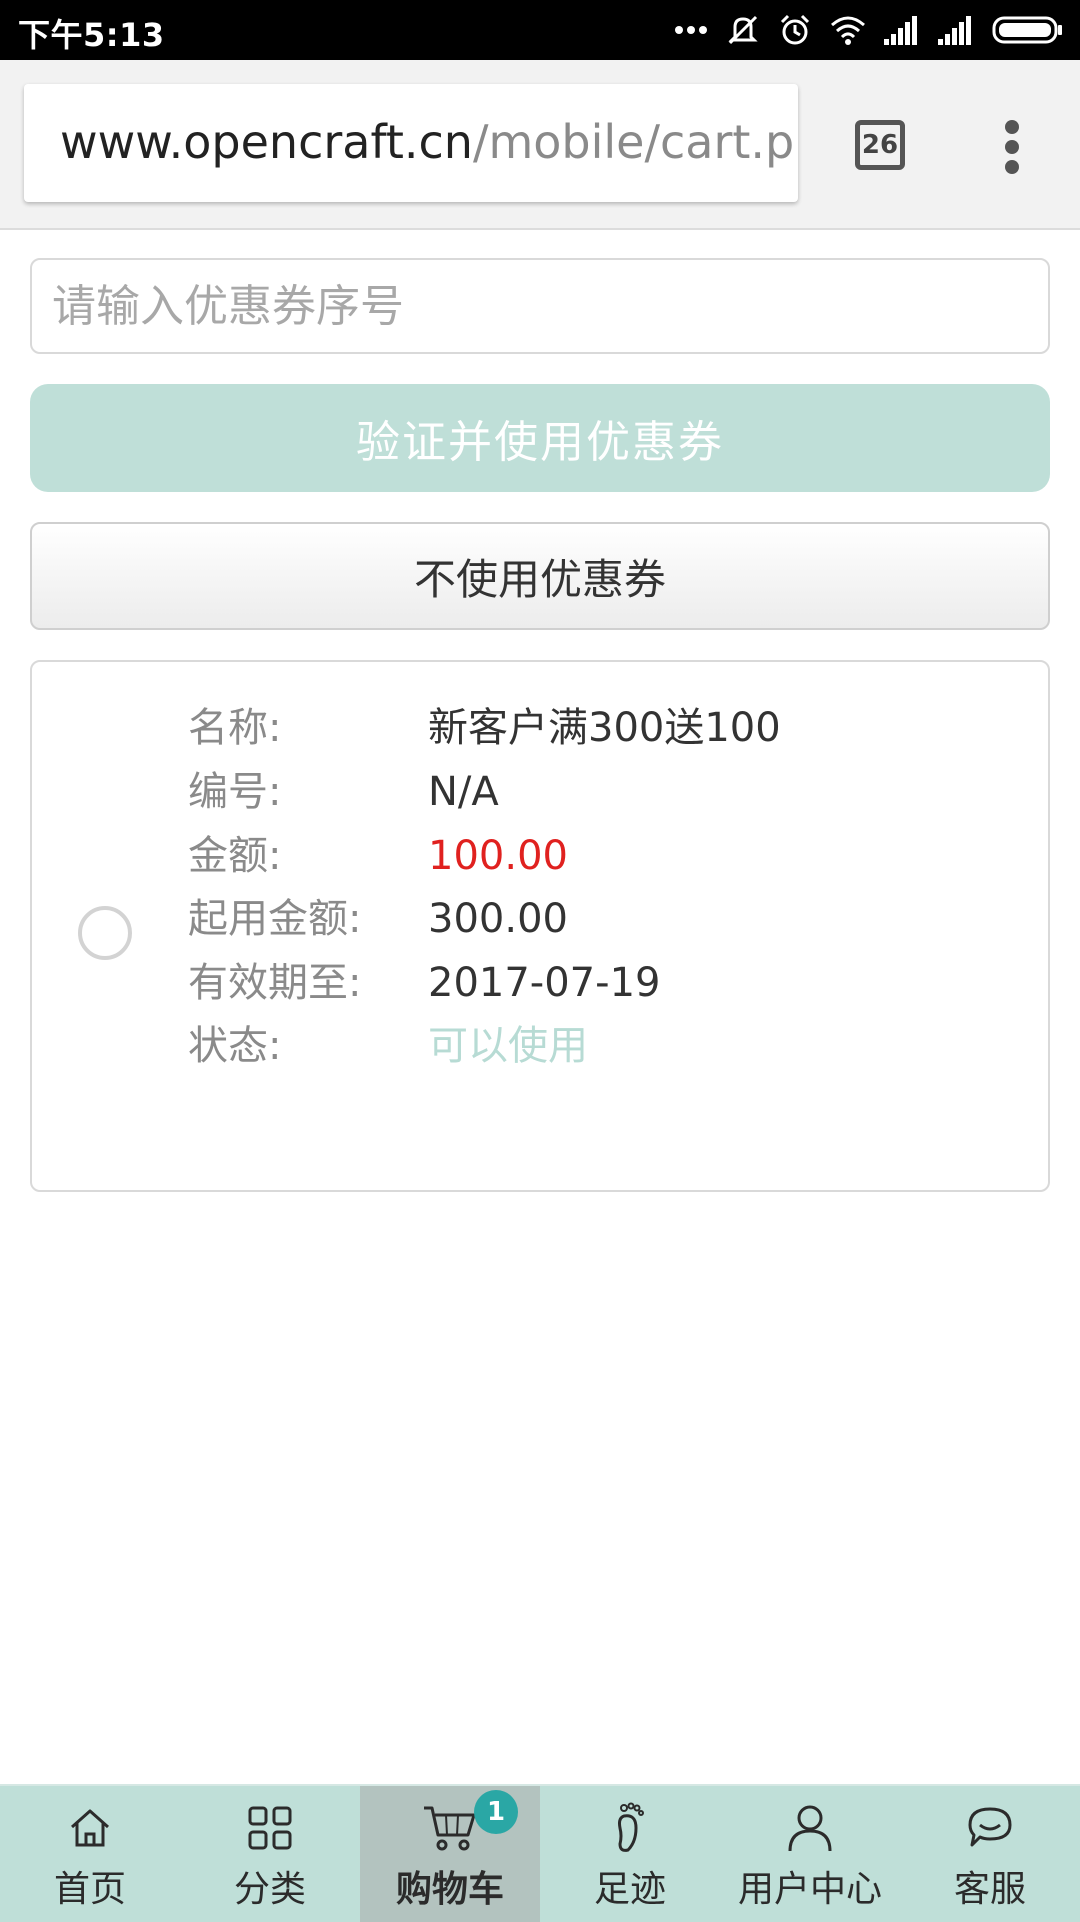 Image resolution: width=1080 pixels, height=1922 pixels. Describe the element at coordinates (463, 792) in the screenshot. I see `coupon-code-value: N/A` at that location.